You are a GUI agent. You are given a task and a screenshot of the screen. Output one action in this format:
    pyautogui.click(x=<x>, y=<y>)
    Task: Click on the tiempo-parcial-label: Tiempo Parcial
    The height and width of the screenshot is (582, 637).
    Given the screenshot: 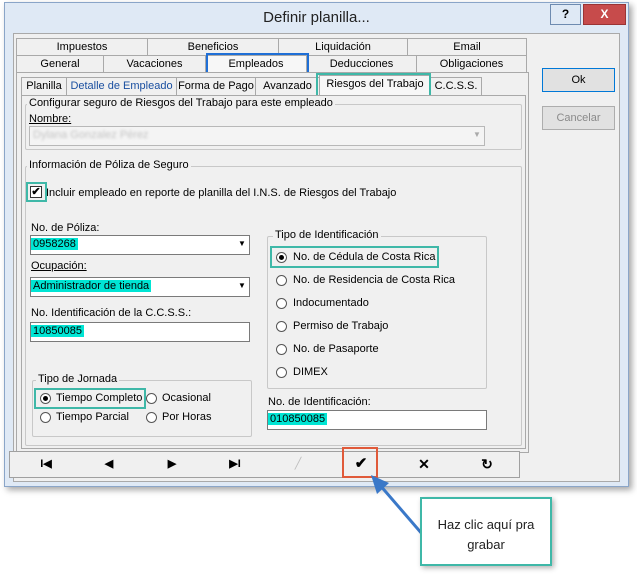 What is the action you would take?
    pyautogui.click(x=92, y=417)
    